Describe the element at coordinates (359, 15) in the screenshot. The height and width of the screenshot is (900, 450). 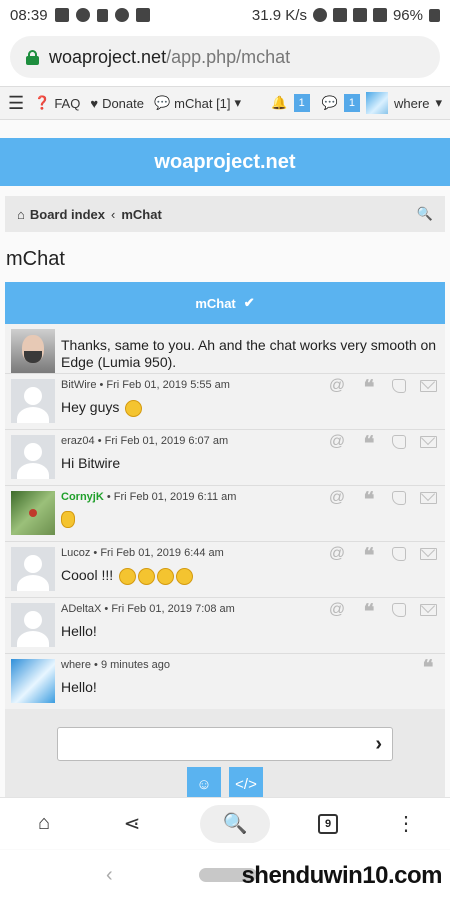
I see `vibrate-icon` at that location.